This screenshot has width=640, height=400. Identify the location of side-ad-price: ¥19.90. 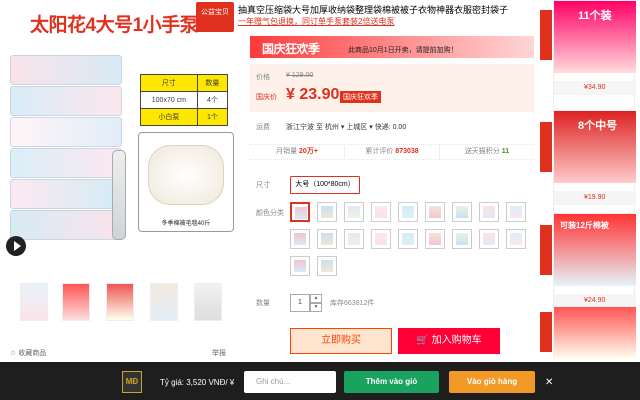
(595, 197).